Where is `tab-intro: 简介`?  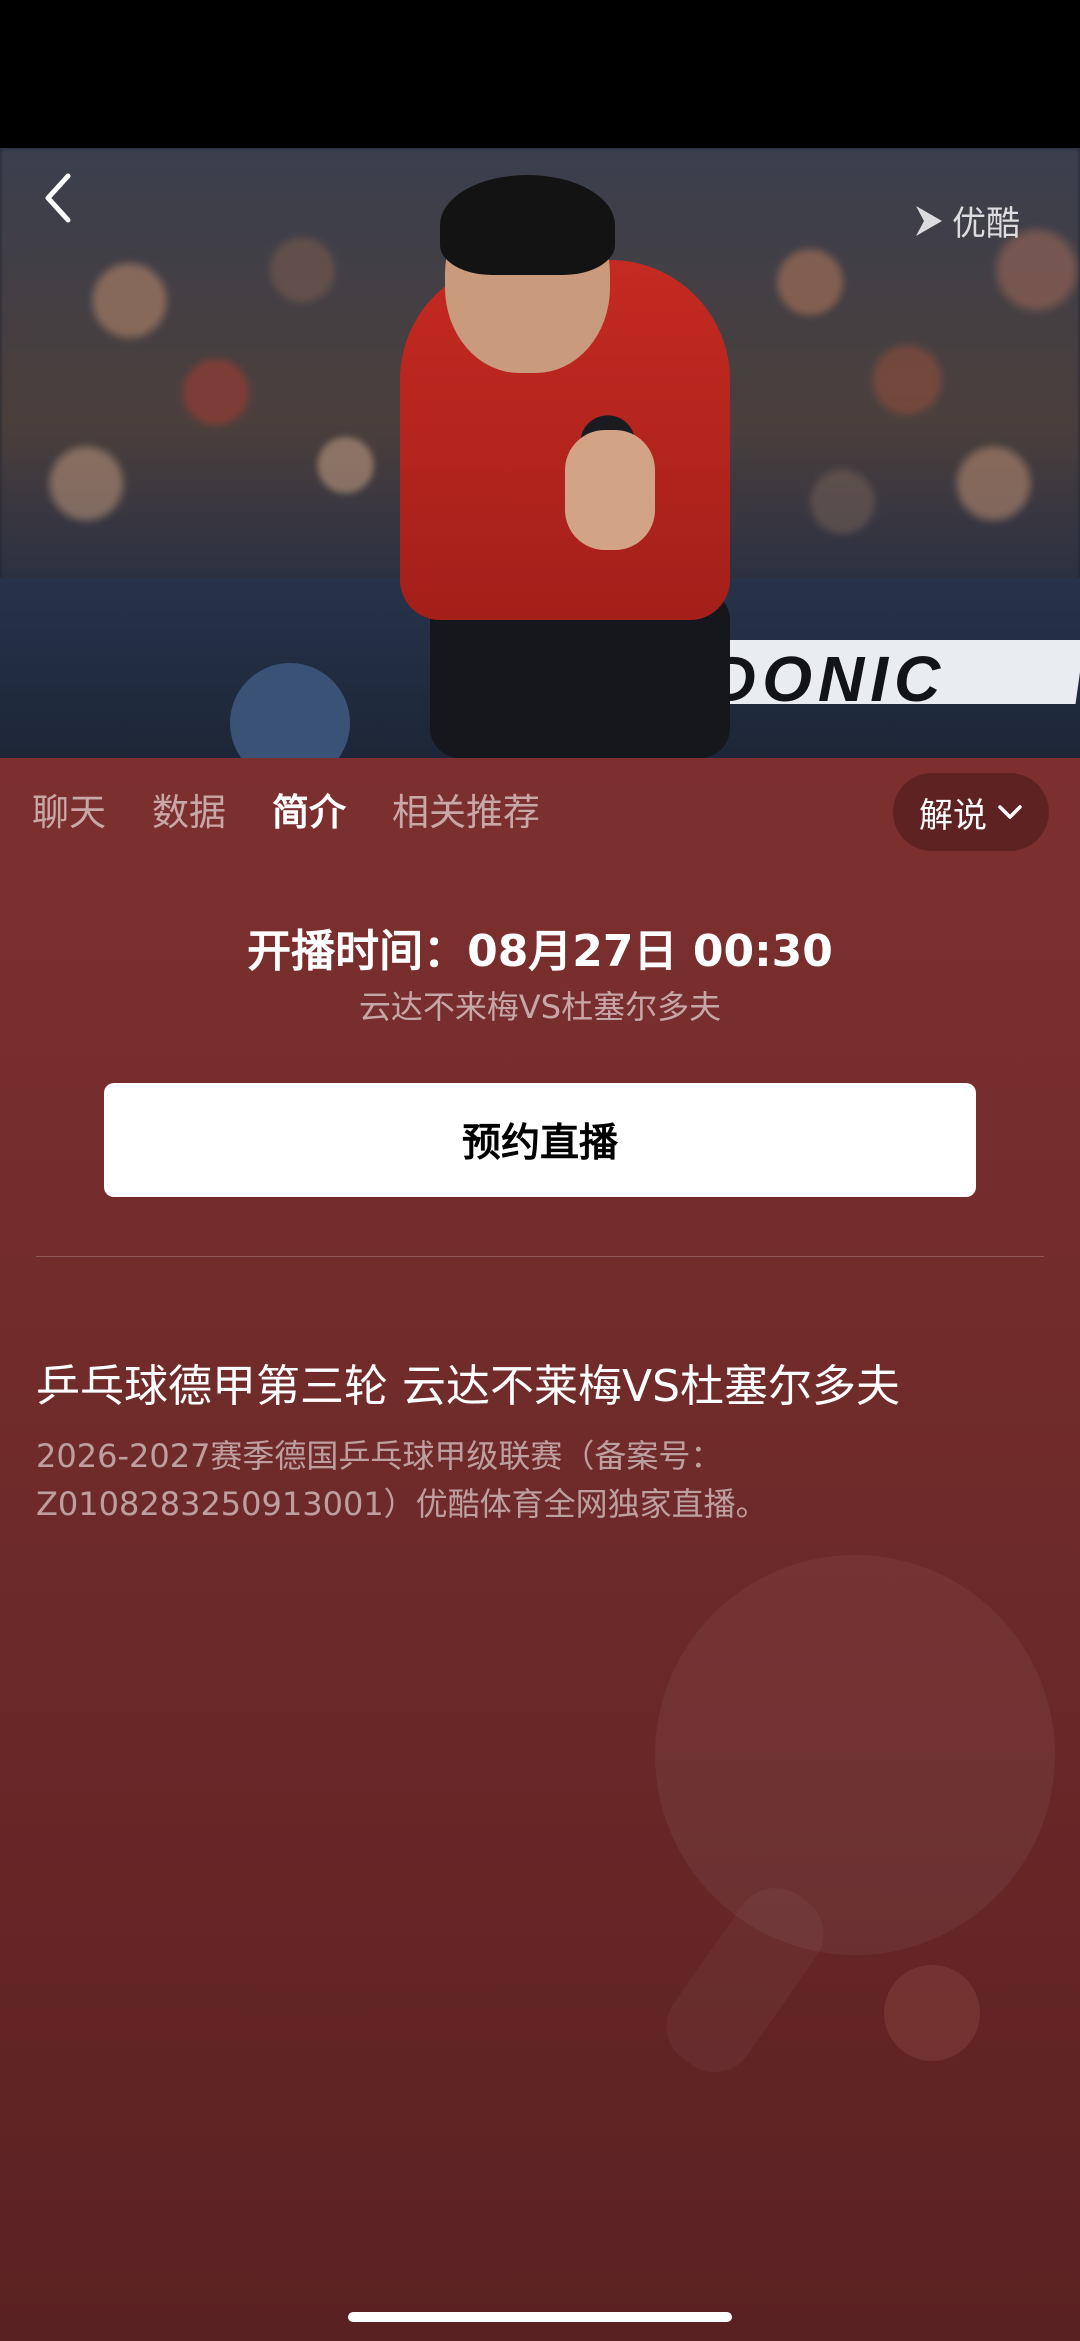 tab-intro: 简介 is located at coordinates (309, 809).